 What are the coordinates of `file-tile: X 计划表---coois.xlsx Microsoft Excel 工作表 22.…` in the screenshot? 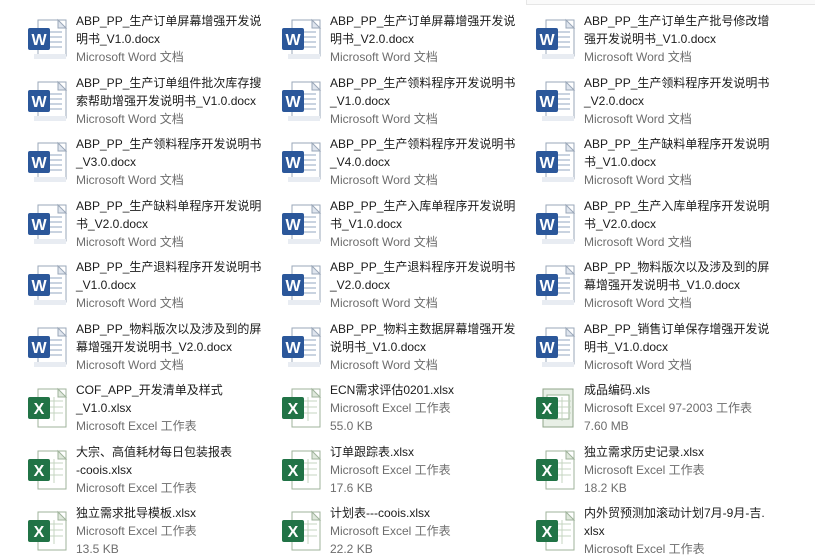 It's located at (401, 531).